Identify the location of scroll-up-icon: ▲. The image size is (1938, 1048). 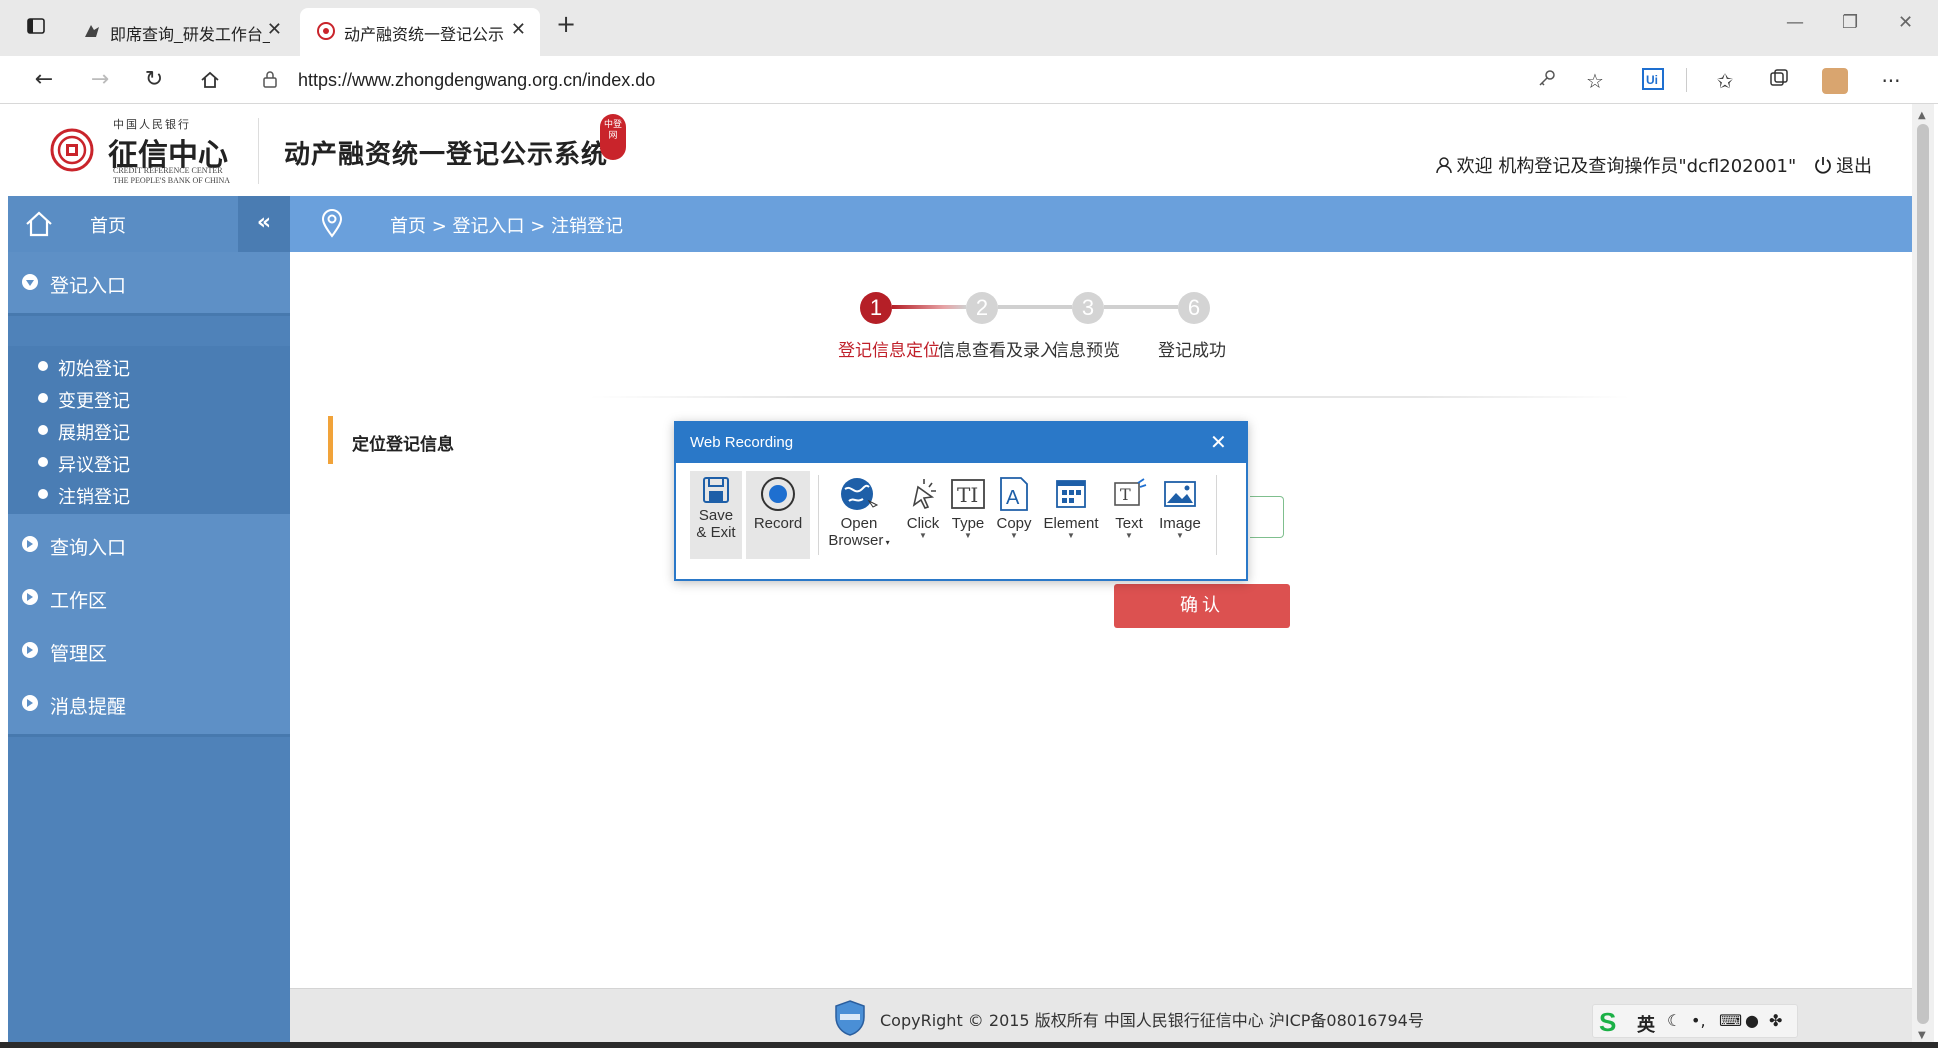
(1922, 115).